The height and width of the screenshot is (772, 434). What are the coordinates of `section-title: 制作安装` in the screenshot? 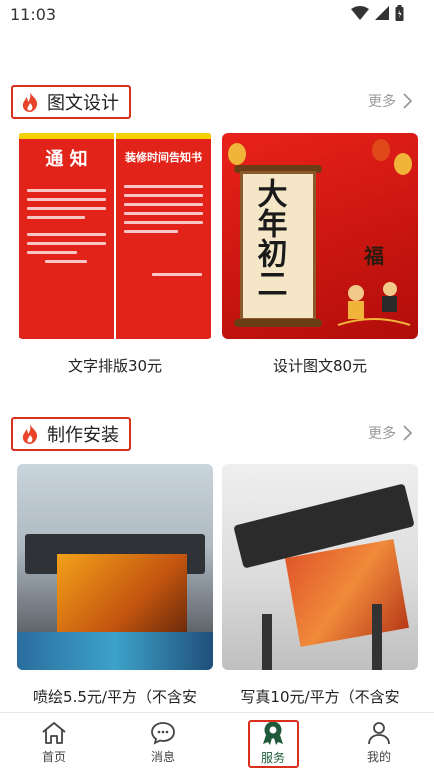 It's located at (83, 435).